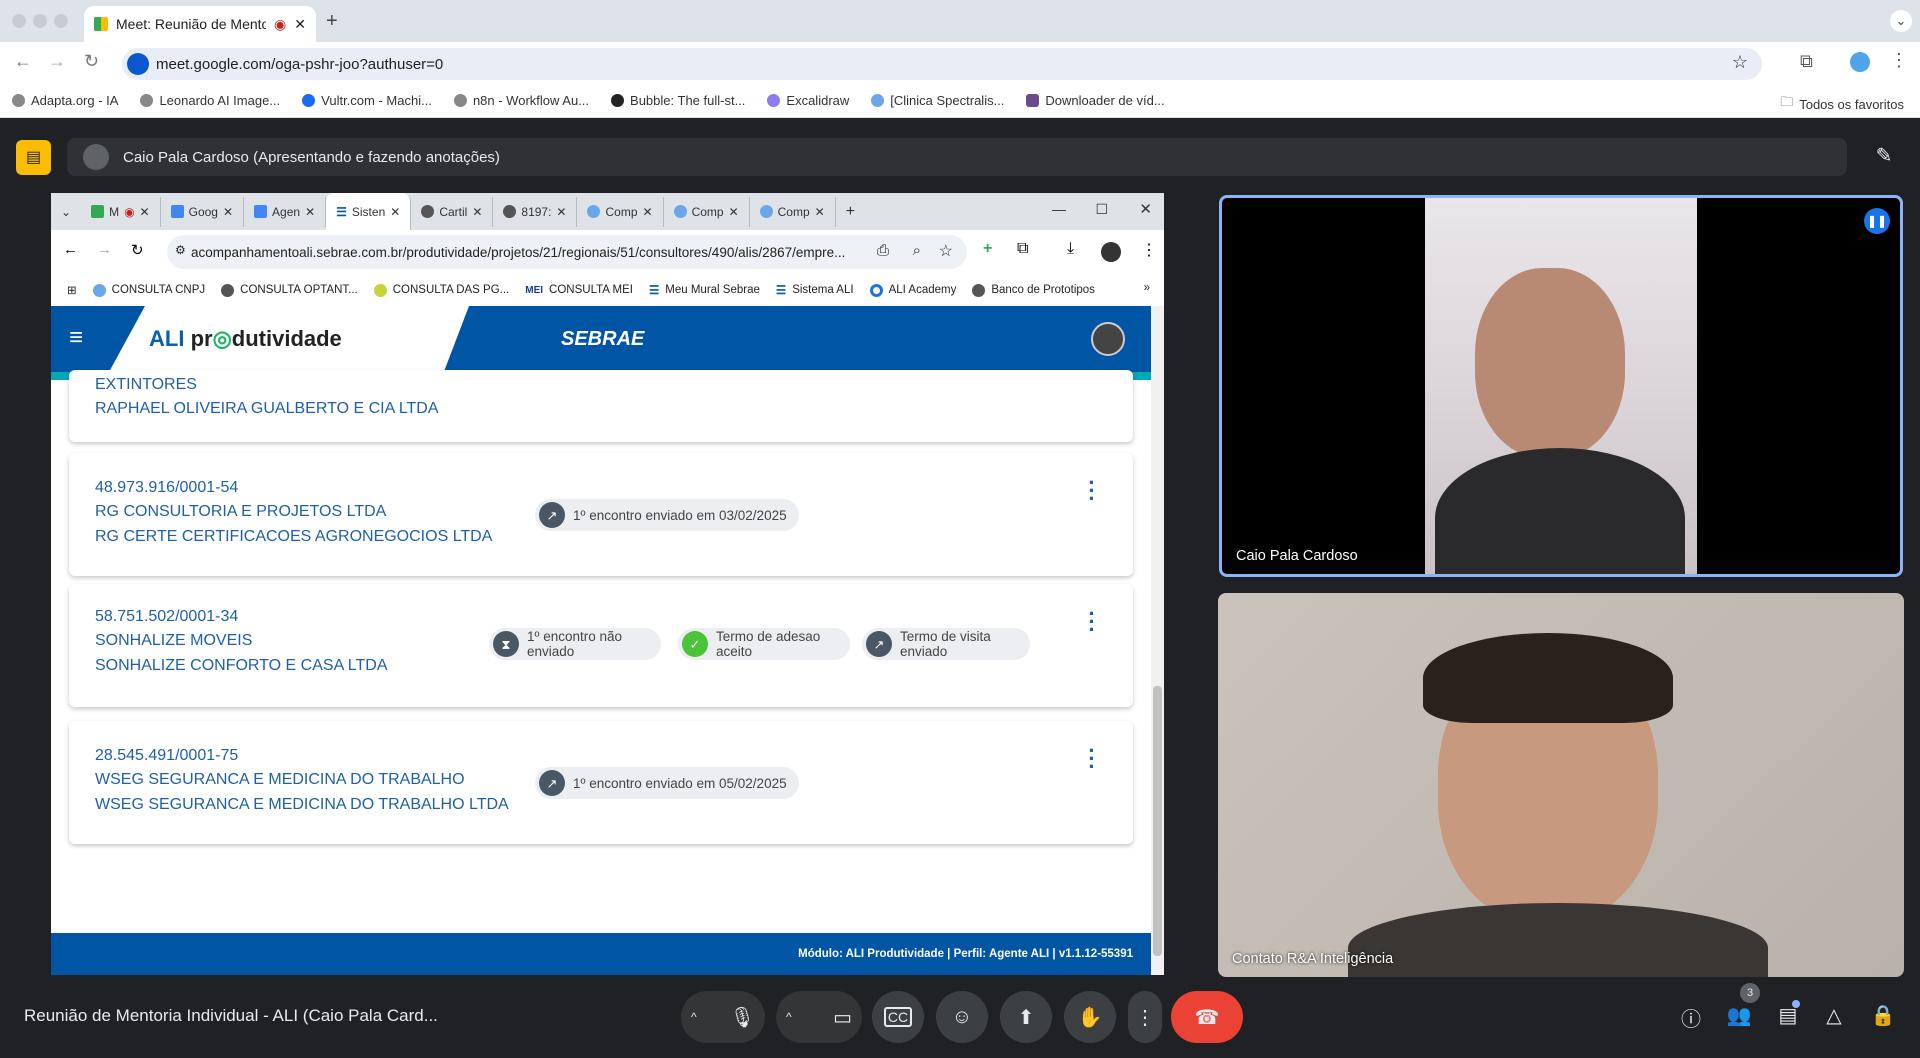 This screenshot has width=1920, height=1058. Describe the element at coordinates (883, 250) in the screenshot. I see `install-icon: ⎙` at that location.